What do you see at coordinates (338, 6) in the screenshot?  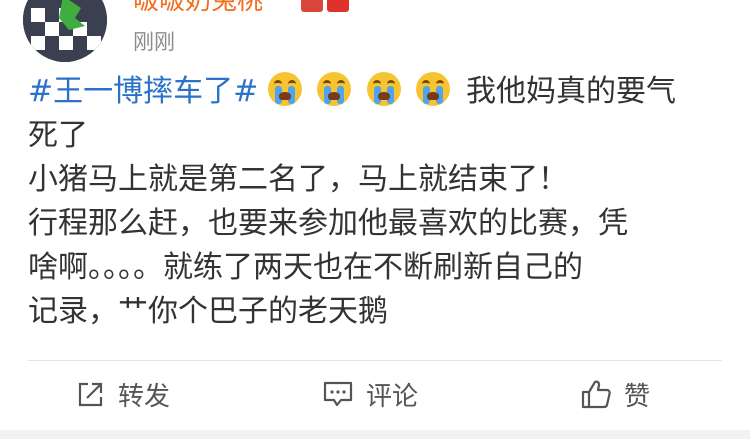 I see `flag-badge-icon` at bounding box center [338, 6].